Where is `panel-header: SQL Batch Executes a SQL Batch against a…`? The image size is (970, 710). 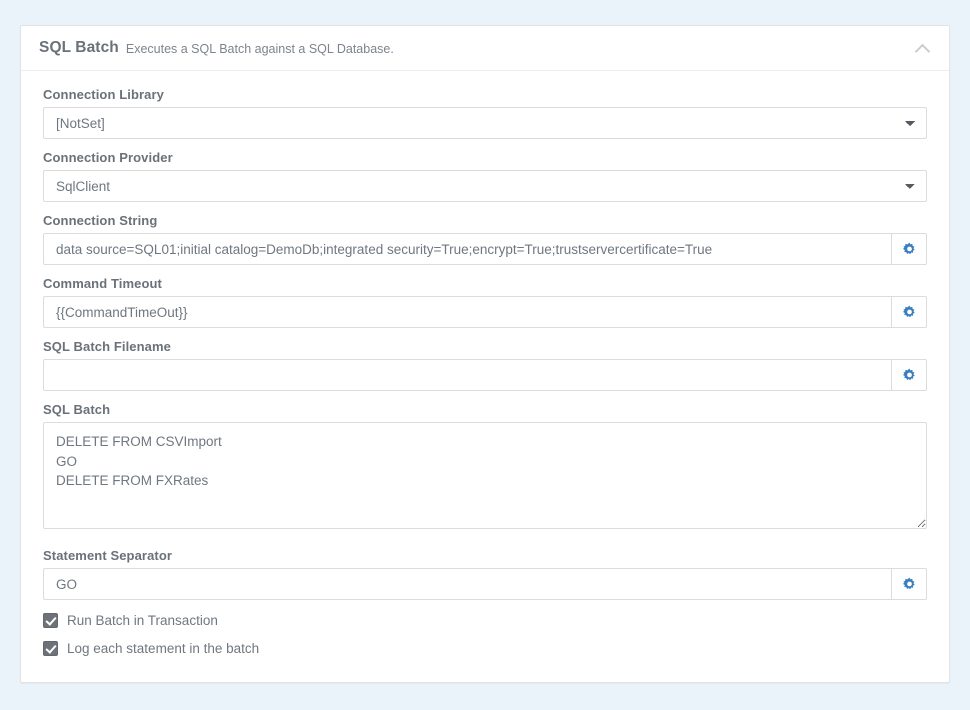 panel-header: SQL Batch Executes a SQL Batch against a… is located at coordinates (485, 48).